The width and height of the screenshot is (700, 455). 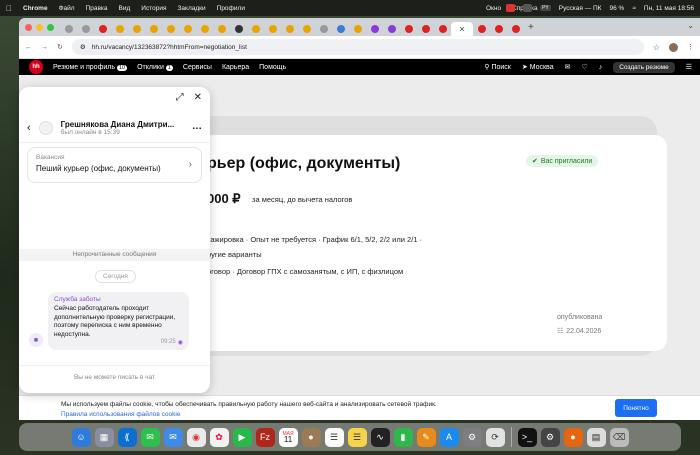 I want to click on reload-icon: ↻, so click(x=60, y=47).